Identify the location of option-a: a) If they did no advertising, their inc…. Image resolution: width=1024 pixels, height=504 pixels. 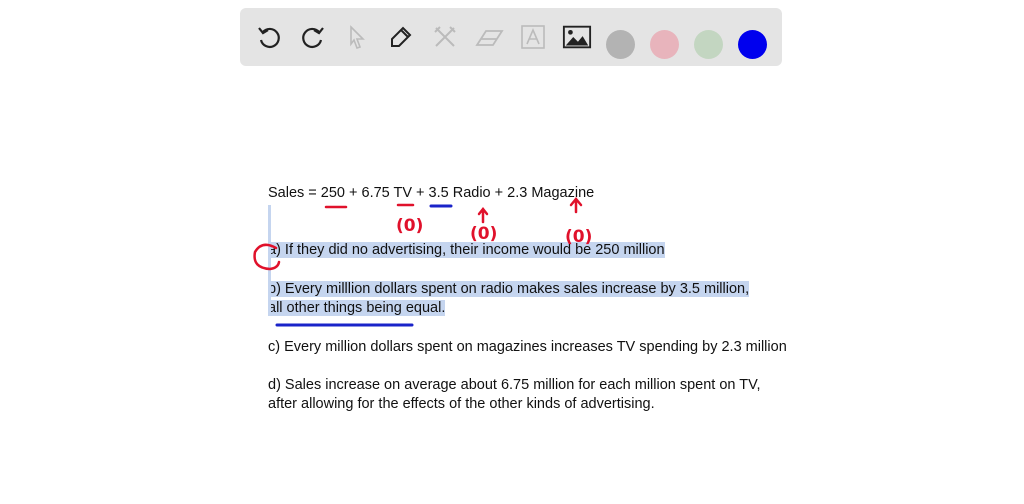
(466, 250).